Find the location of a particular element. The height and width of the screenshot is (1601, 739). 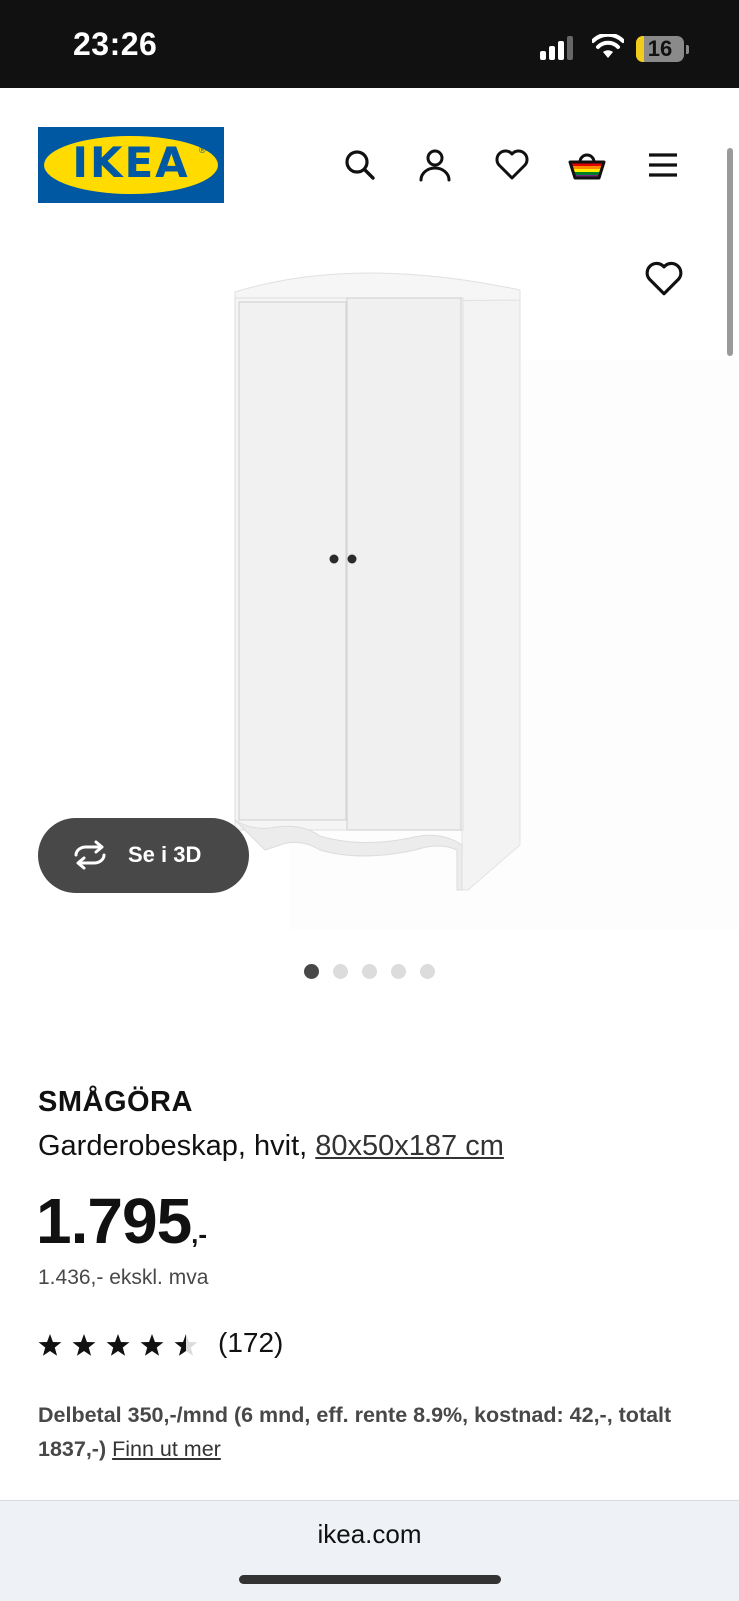

browser-address-bar: ikea.com is located at coordinates (369, 1550).